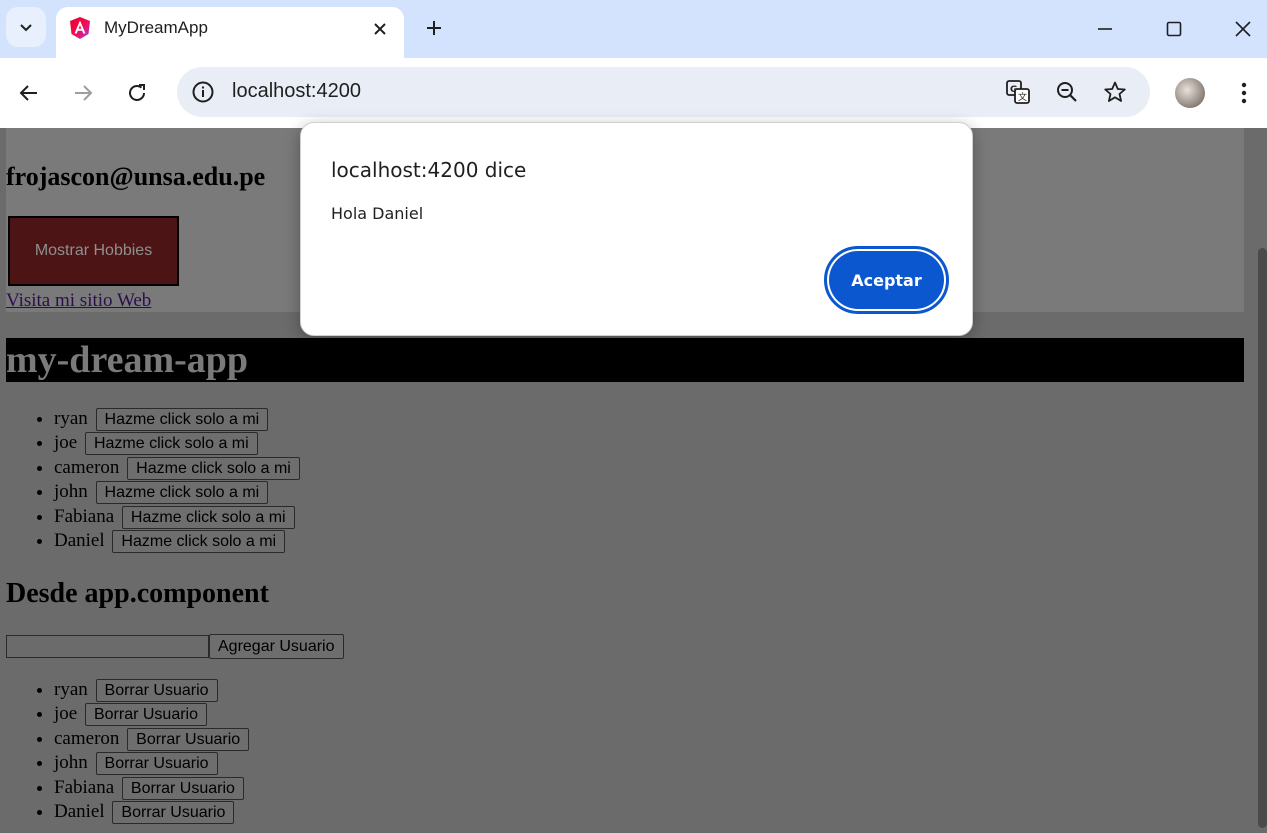  Describe the element at coordinates (296, 91) in the screenshot. I see `url-text: localhost:4200` at that location.